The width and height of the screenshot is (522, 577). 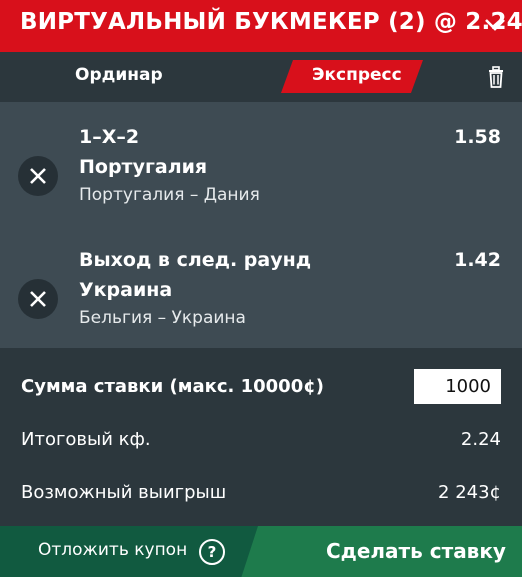 I want to click on stake-input, so click(x=457, y=386).